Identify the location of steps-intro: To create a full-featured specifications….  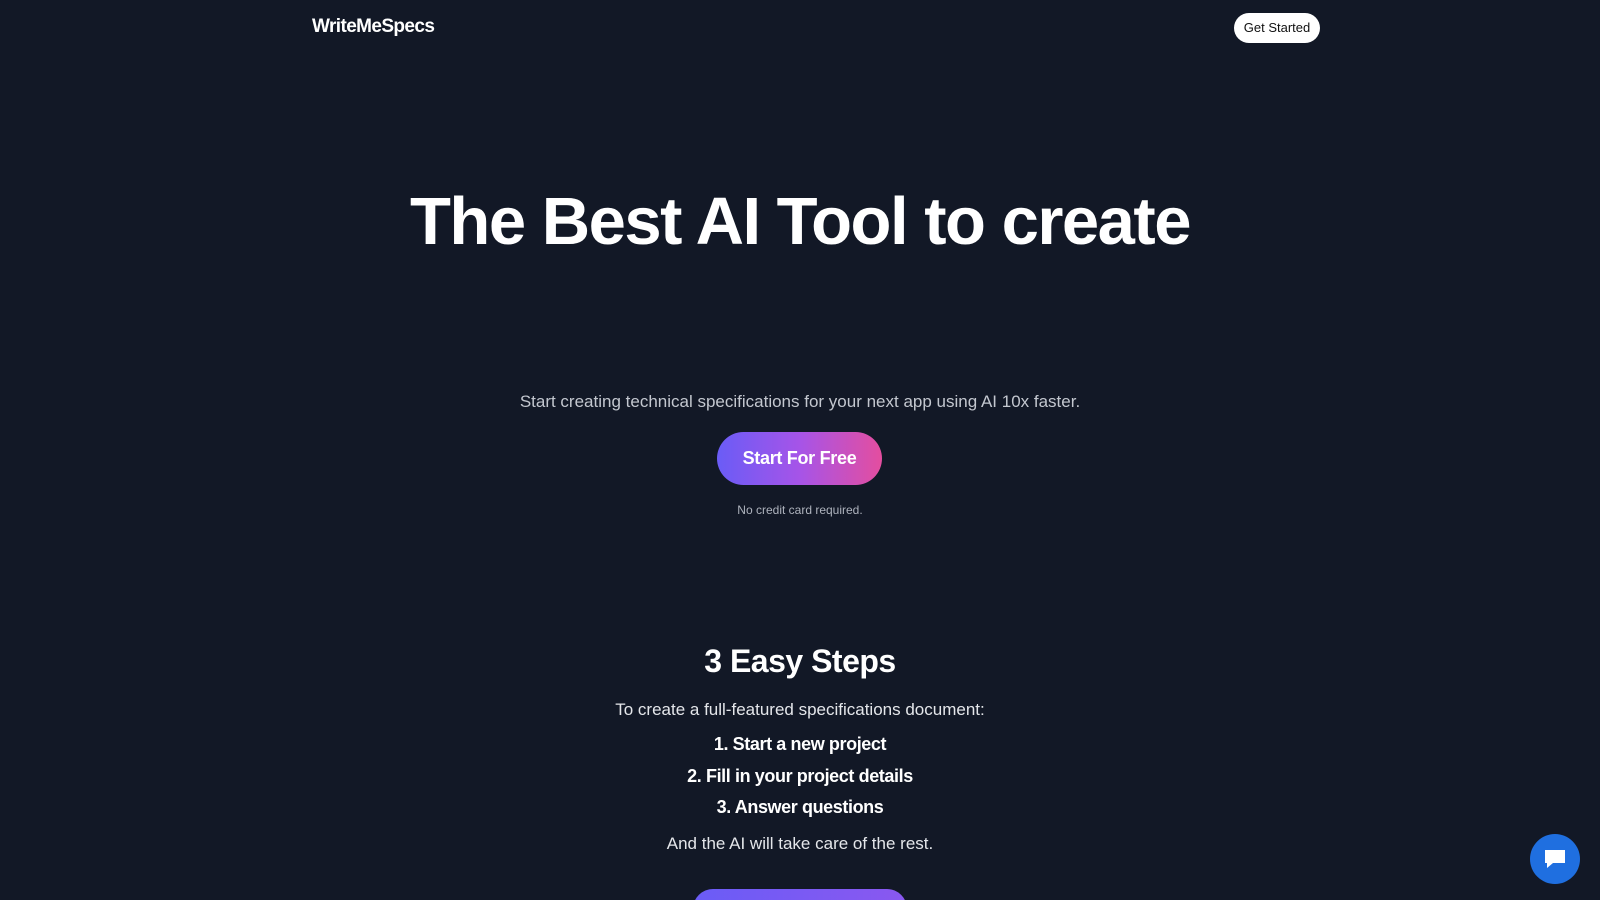
(800, 709).